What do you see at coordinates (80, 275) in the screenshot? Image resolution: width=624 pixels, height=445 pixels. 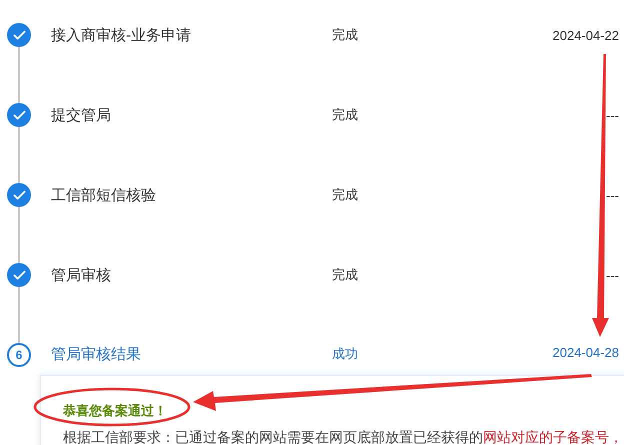 I see `step-title: 管局审核` at bounding box center [80, 275].